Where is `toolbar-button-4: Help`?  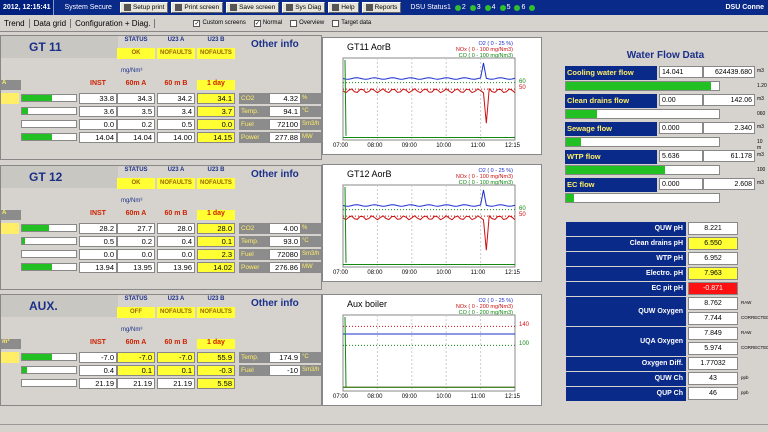 toolbar-button-4: Help is located at coordinates (343, 7).